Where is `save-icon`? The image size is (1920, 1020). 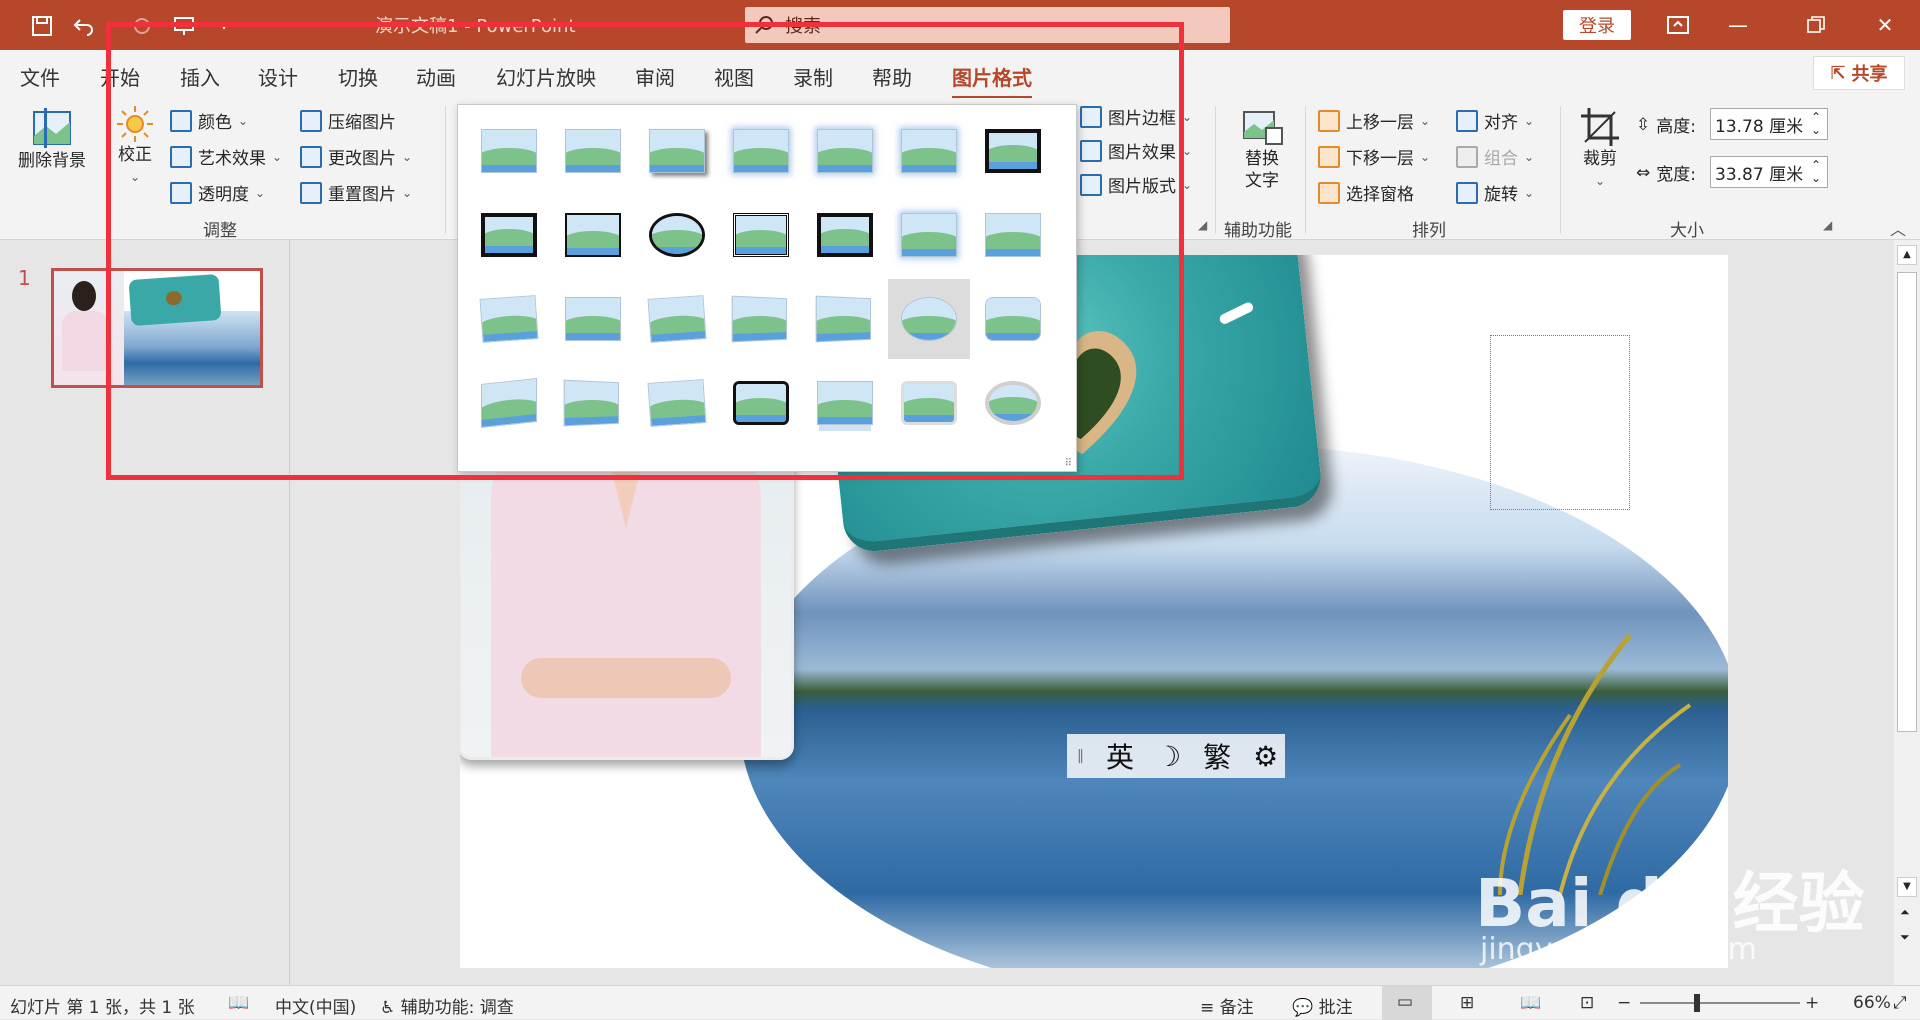 save-icon is located at coordinates (42, 26).